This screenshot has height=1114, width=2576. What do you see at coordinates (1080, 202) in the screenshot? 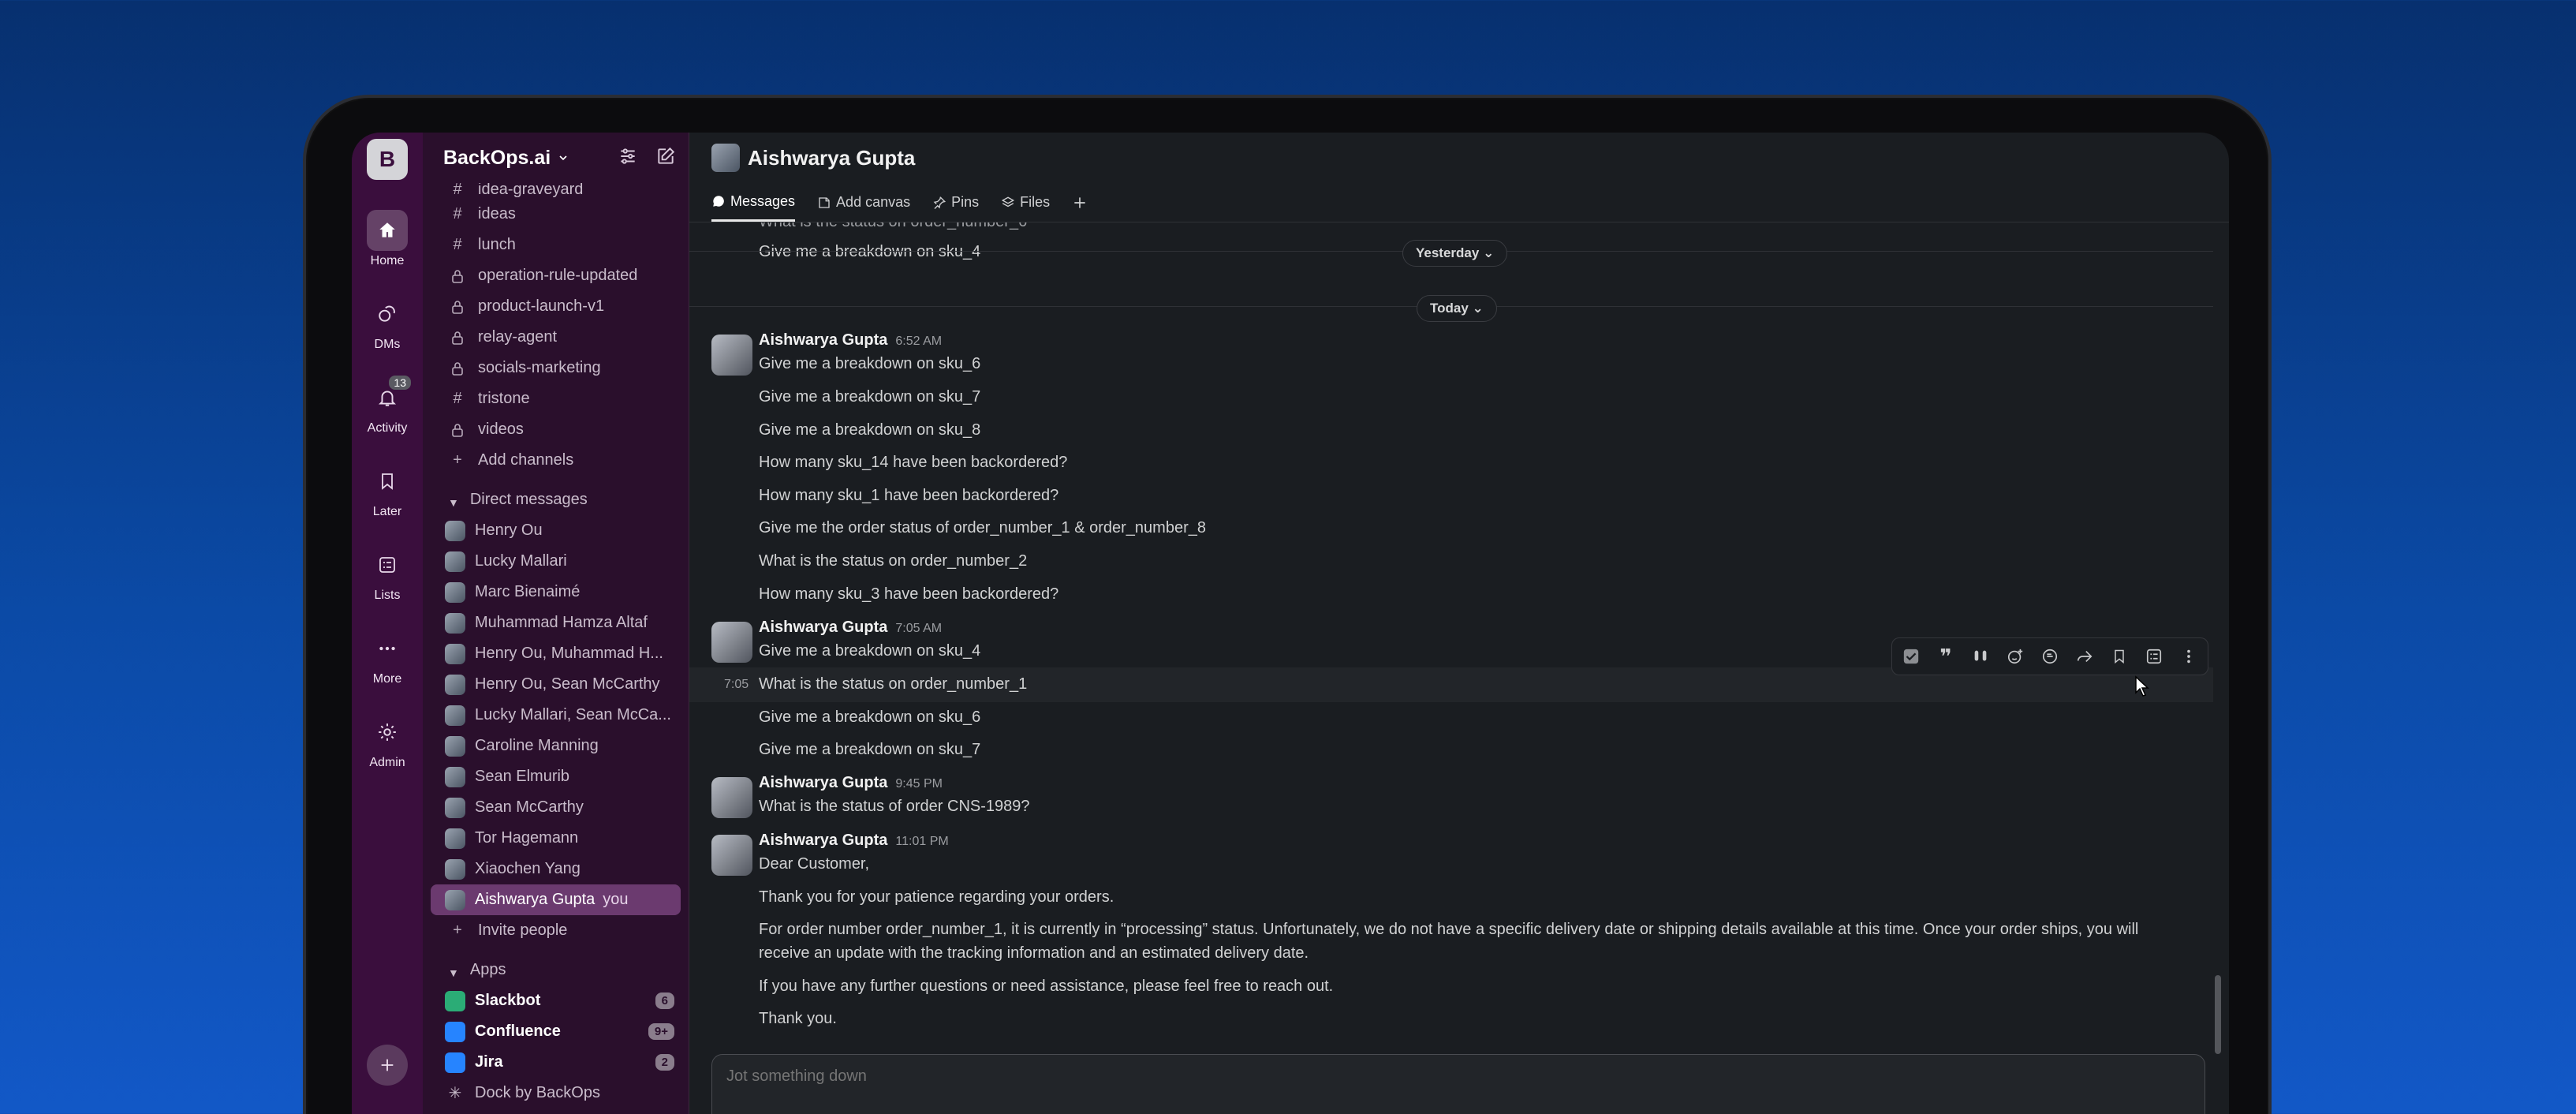
I see `add-tab-button` at bounding box center [1080, 202].